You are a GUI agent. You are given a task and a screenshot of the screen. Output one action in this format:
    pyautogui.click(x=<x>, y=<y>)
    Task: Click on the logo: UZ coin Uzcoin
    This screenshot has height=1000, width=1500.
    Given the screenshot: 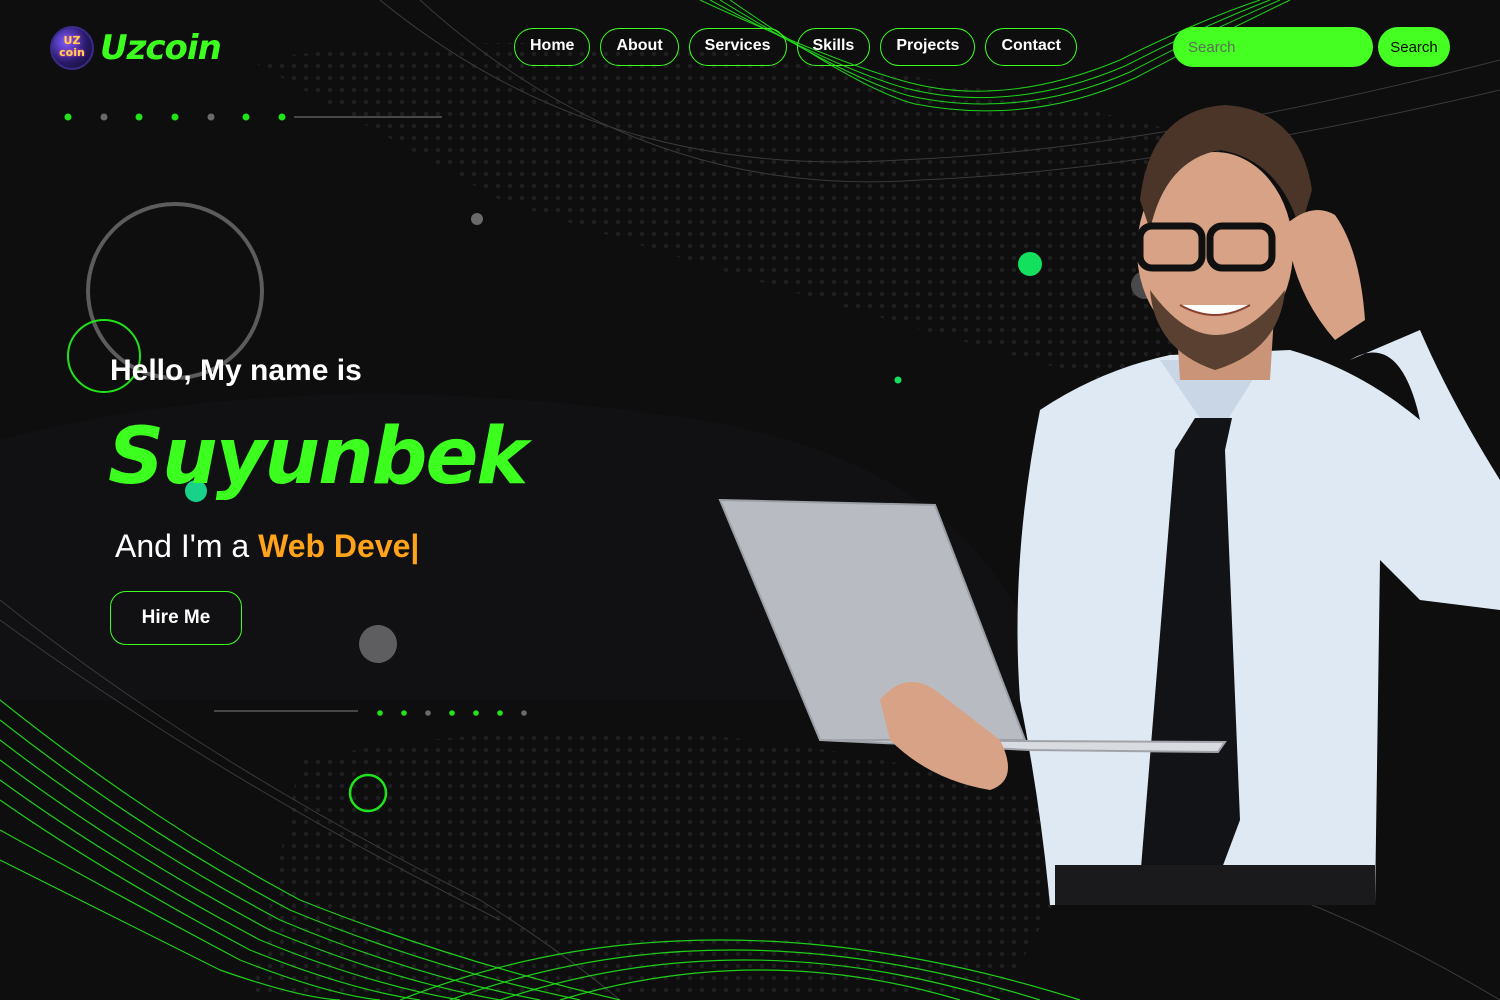 What is the action you would take?
    pyautogui.click(x=136, y=48)
    